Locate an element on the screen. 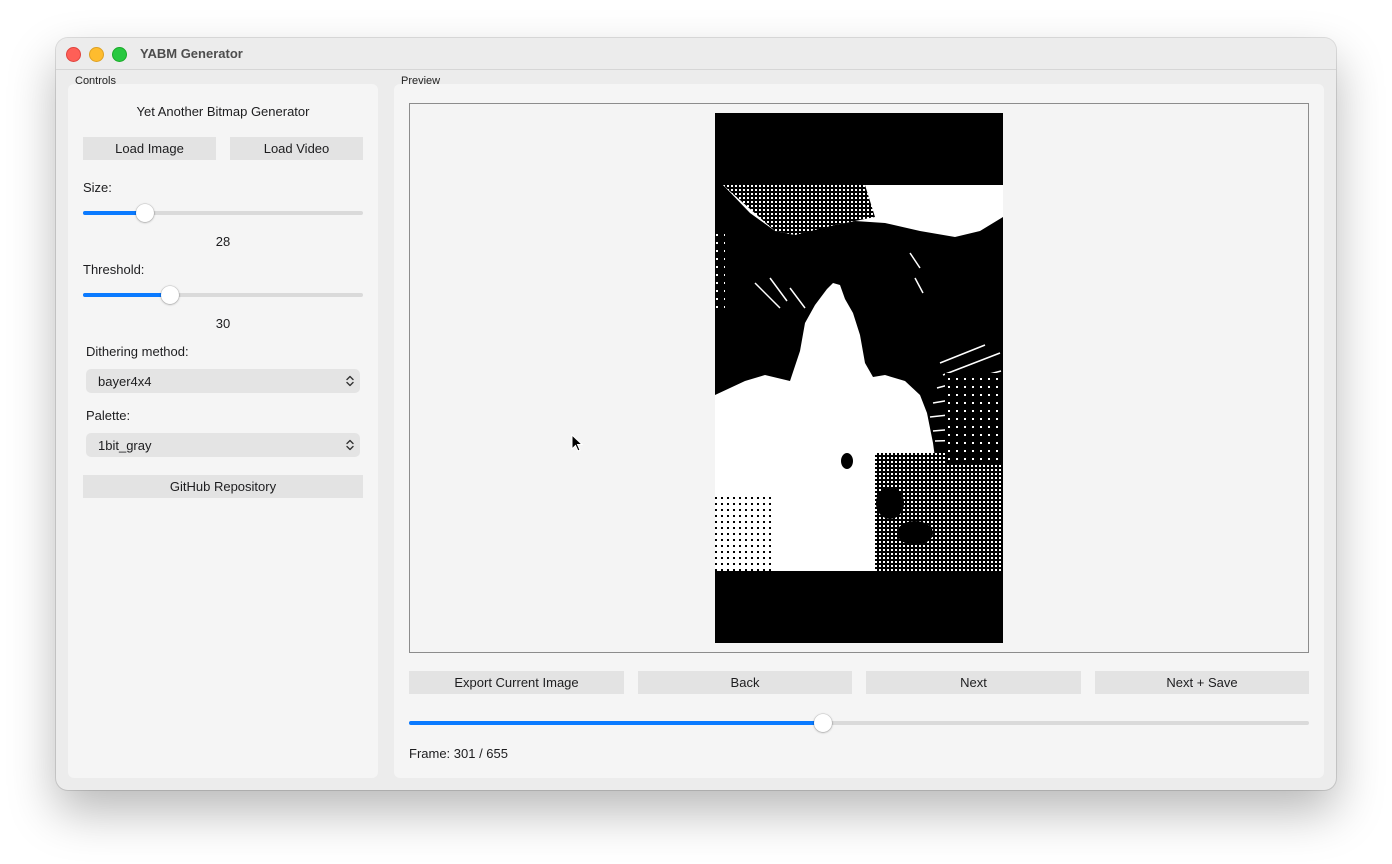  size-slider-knob is located at coordinates (145, 213).